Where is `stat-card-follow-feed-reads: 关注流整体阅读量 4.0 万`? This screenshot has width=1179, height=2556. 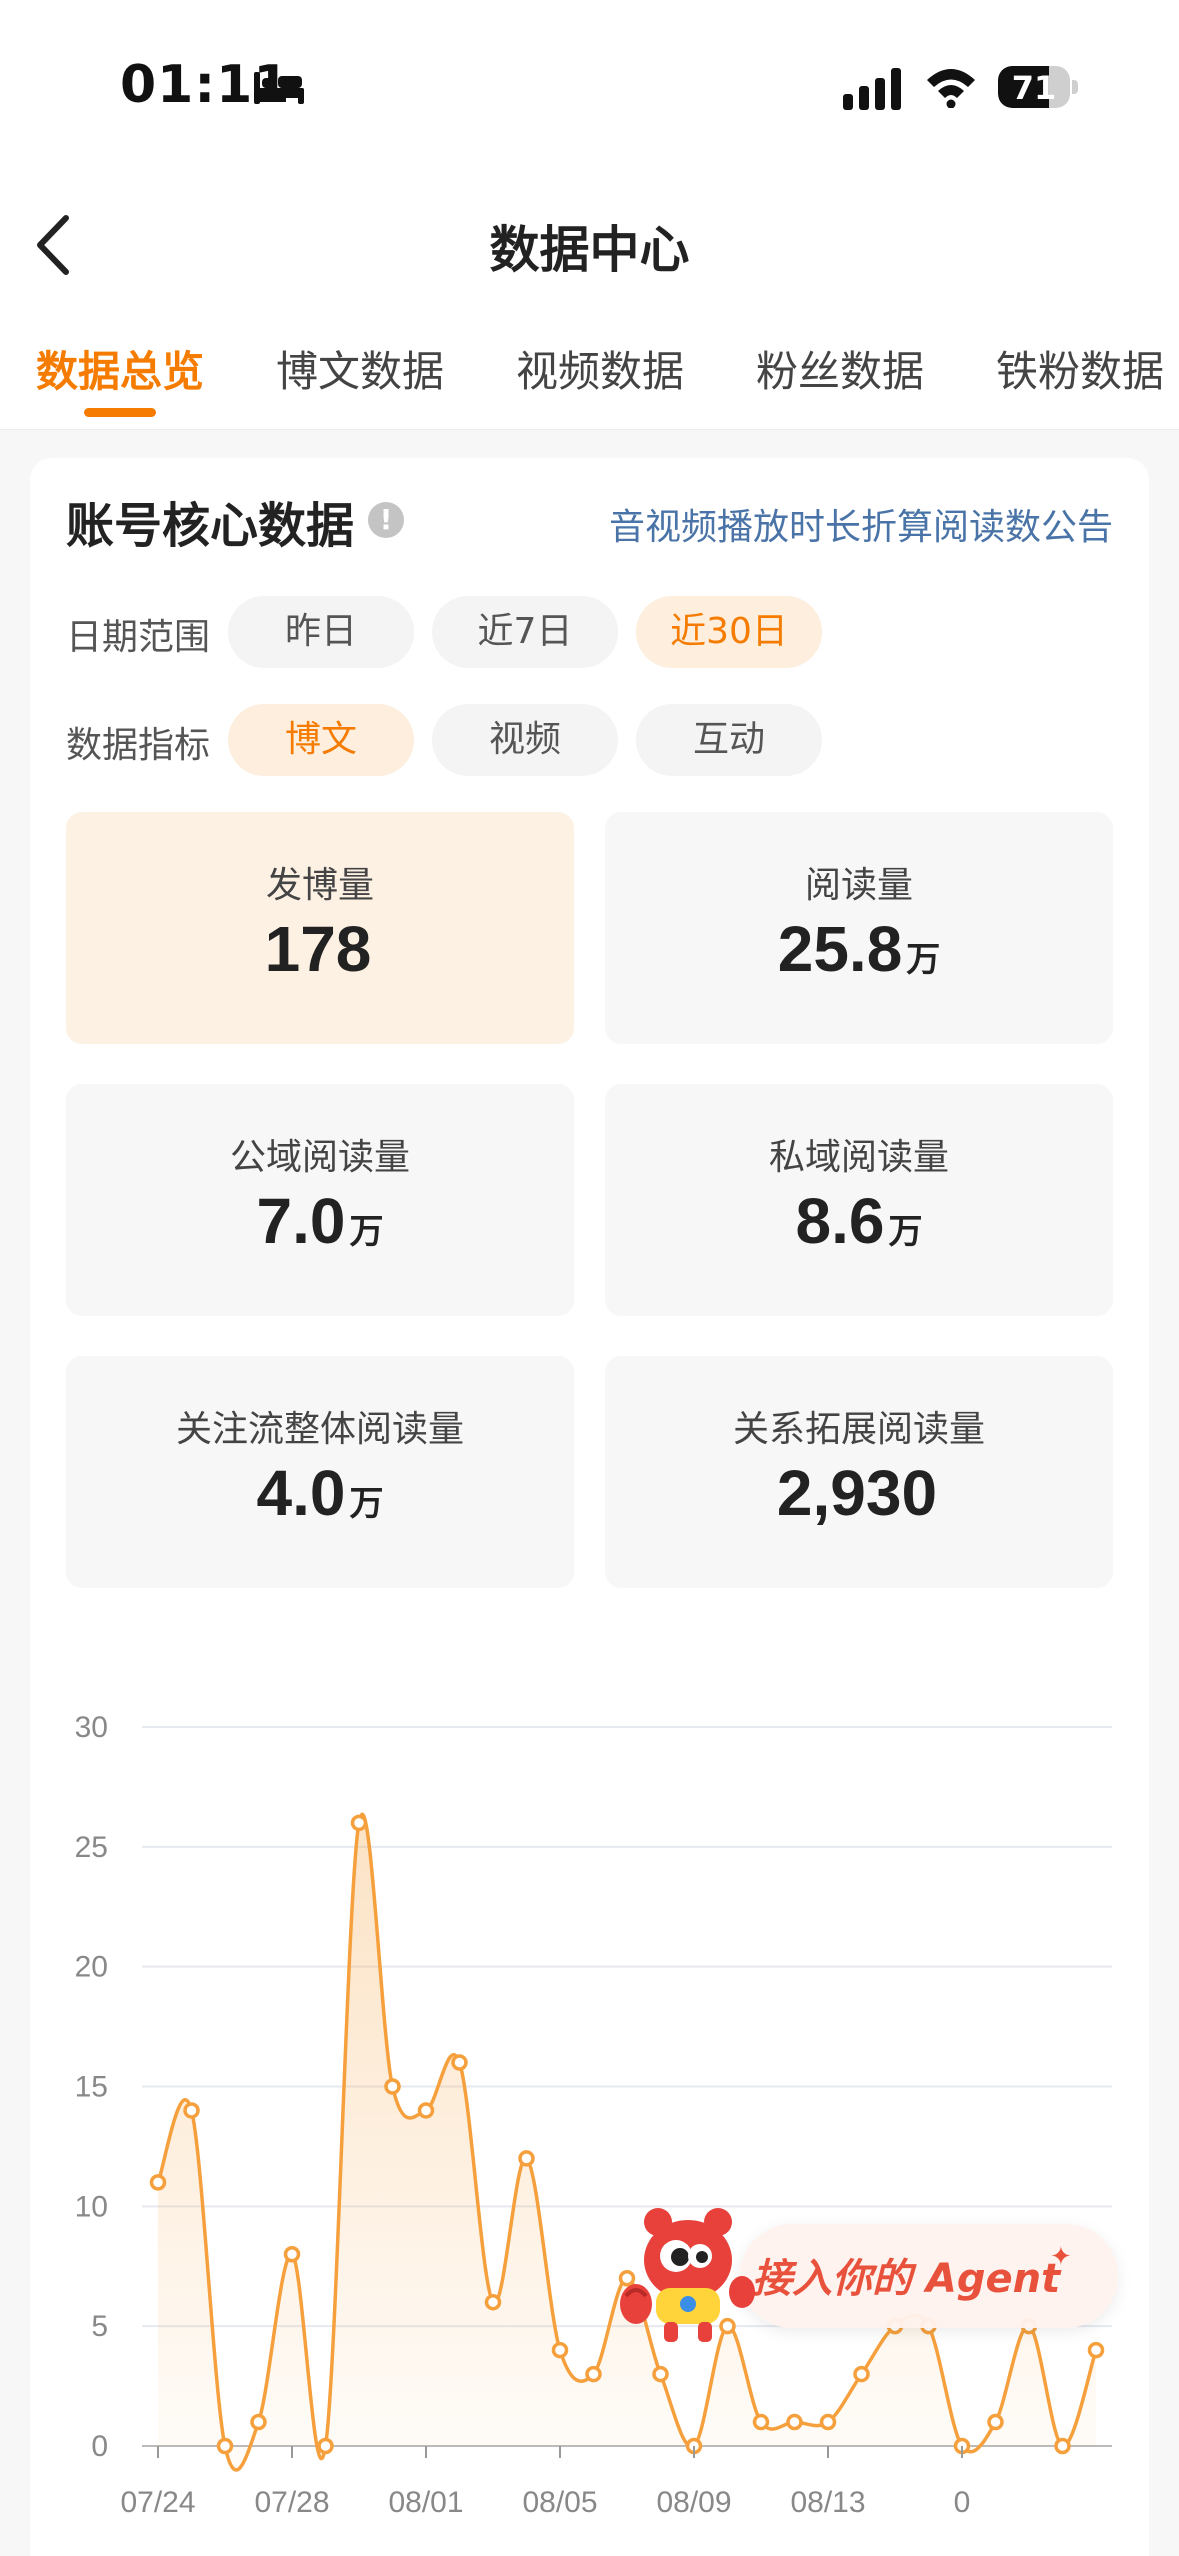 stat-card-follow-feed-reads: 关注流整体阅读量 4.0 万 is located at coordinates (320, 1472).